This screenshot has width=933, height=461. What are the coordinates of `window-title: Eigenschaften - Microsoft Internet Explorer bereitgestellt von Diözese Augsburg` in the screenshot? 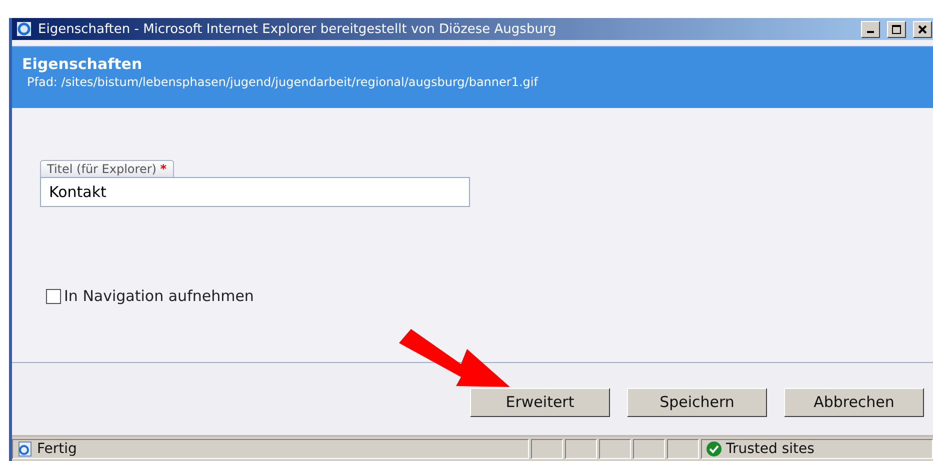 It's located at (298, 29).